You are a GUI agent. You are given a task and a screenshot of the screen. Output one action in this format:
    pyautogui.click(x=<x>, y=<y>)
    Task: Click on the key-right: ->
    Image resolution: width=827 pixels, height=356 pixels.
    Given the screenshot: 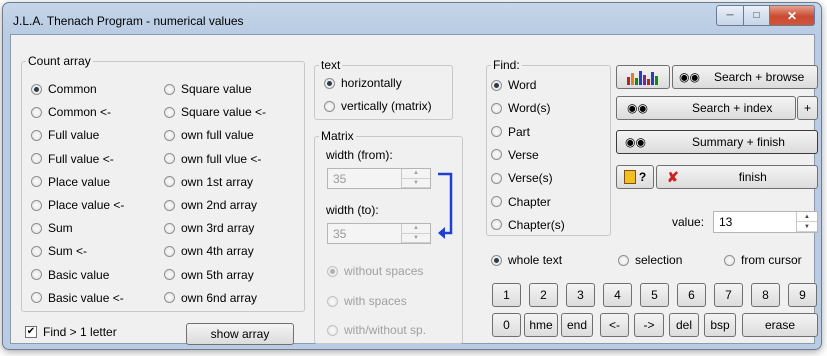 What is the action you would take?
    pyautogui.click(x=649, y=325)
    